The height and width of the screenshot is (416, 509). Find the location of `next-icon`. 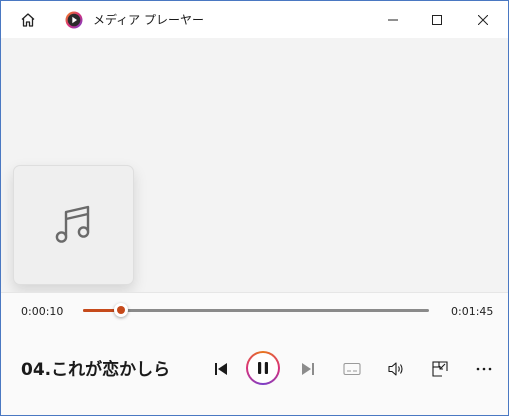

next-icon is located at coordinates (308, 369).